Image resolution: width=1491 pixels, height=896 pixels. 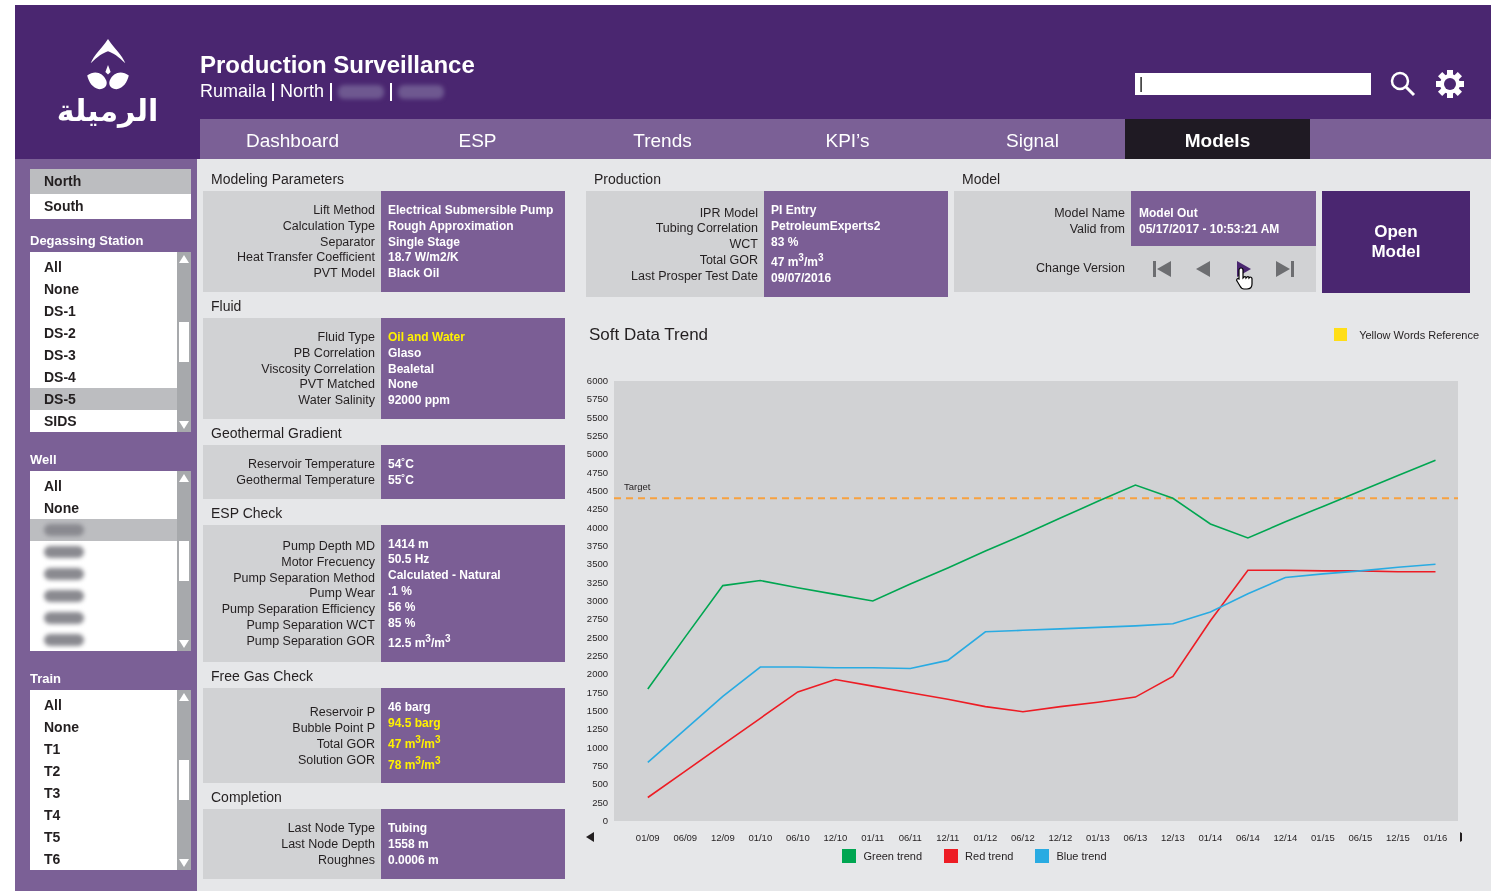 I want to click on x-tick-label: 01/14, so click(x=1210, y=837).